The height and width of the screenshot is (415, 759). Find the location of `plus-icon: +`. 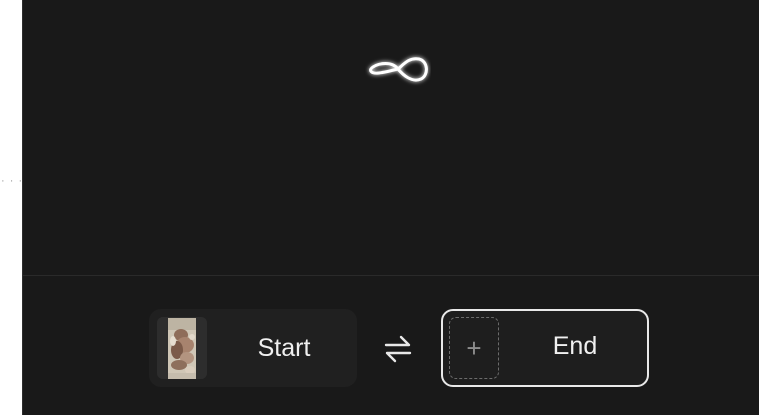

plus-icon: + is located at coordinates (474, 348).